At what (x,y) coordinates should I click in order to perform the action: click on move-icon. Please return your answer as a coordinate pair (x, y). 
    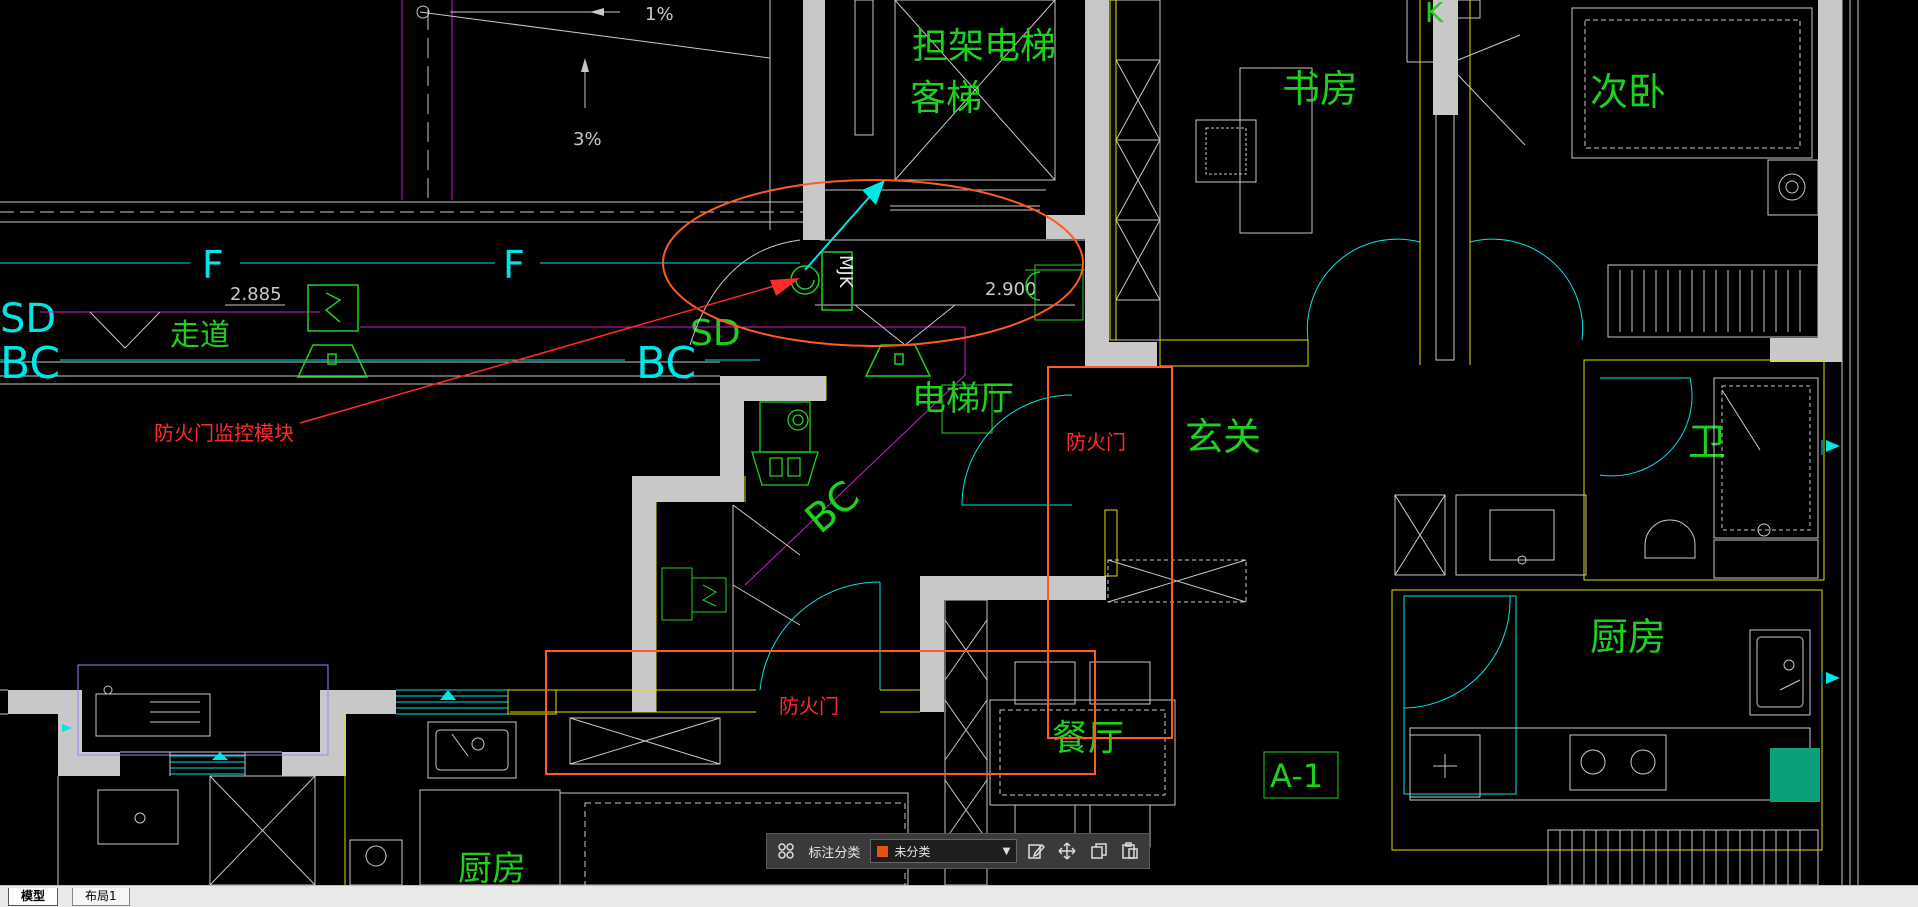
    Looking at the image, I should click on (1067, 851).